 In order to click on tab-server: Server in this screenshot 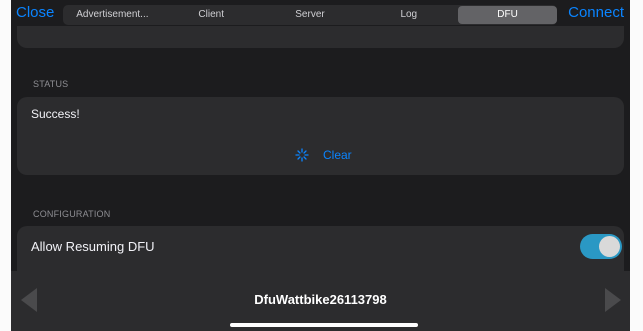, I will do `click(310, 15)`.